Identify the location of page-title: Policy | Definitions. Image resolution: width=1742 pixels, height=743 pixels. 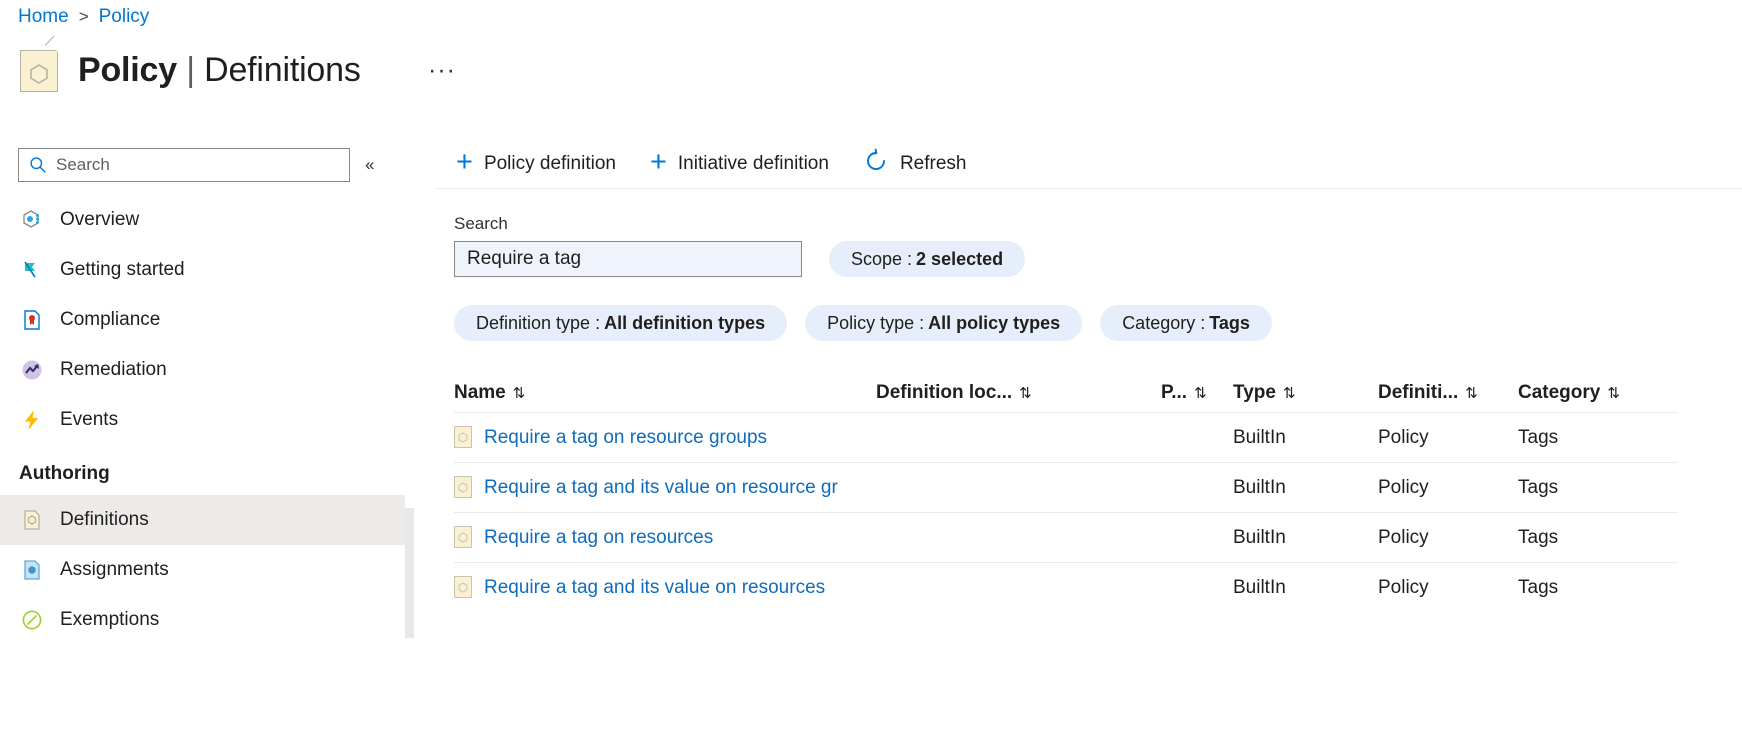
(219, 70).